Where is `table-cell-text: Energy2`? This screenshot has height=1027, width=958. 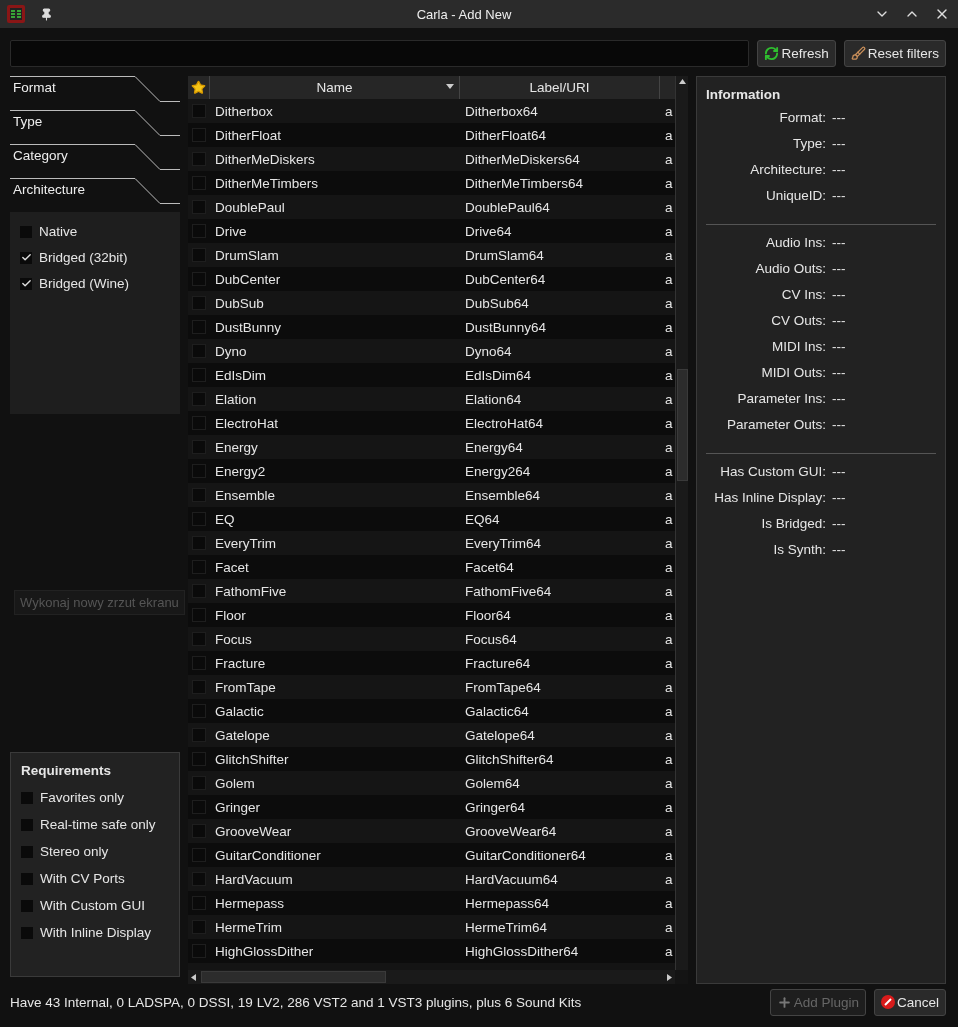
table-cell-text: Energy2 is located at coordinates (240, 471).